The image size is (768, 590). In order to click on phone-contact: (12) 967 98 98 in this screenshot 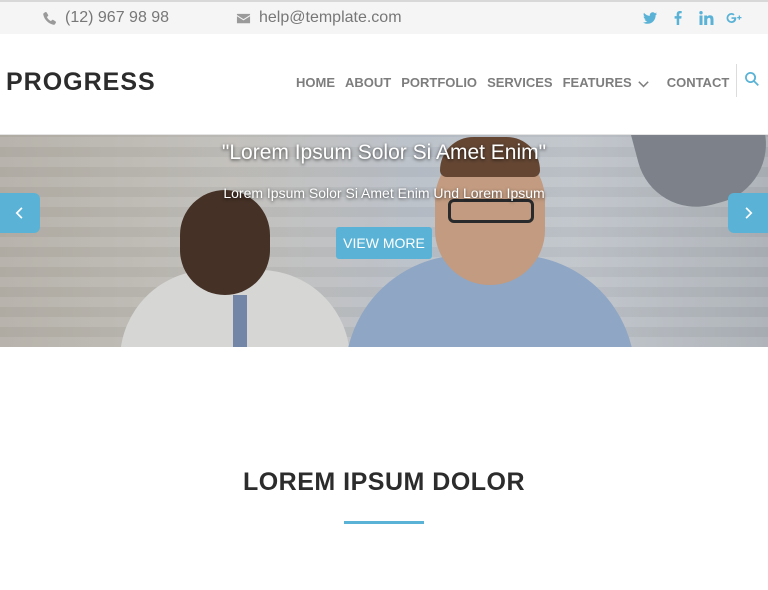, I will do `click(105, 18)`.